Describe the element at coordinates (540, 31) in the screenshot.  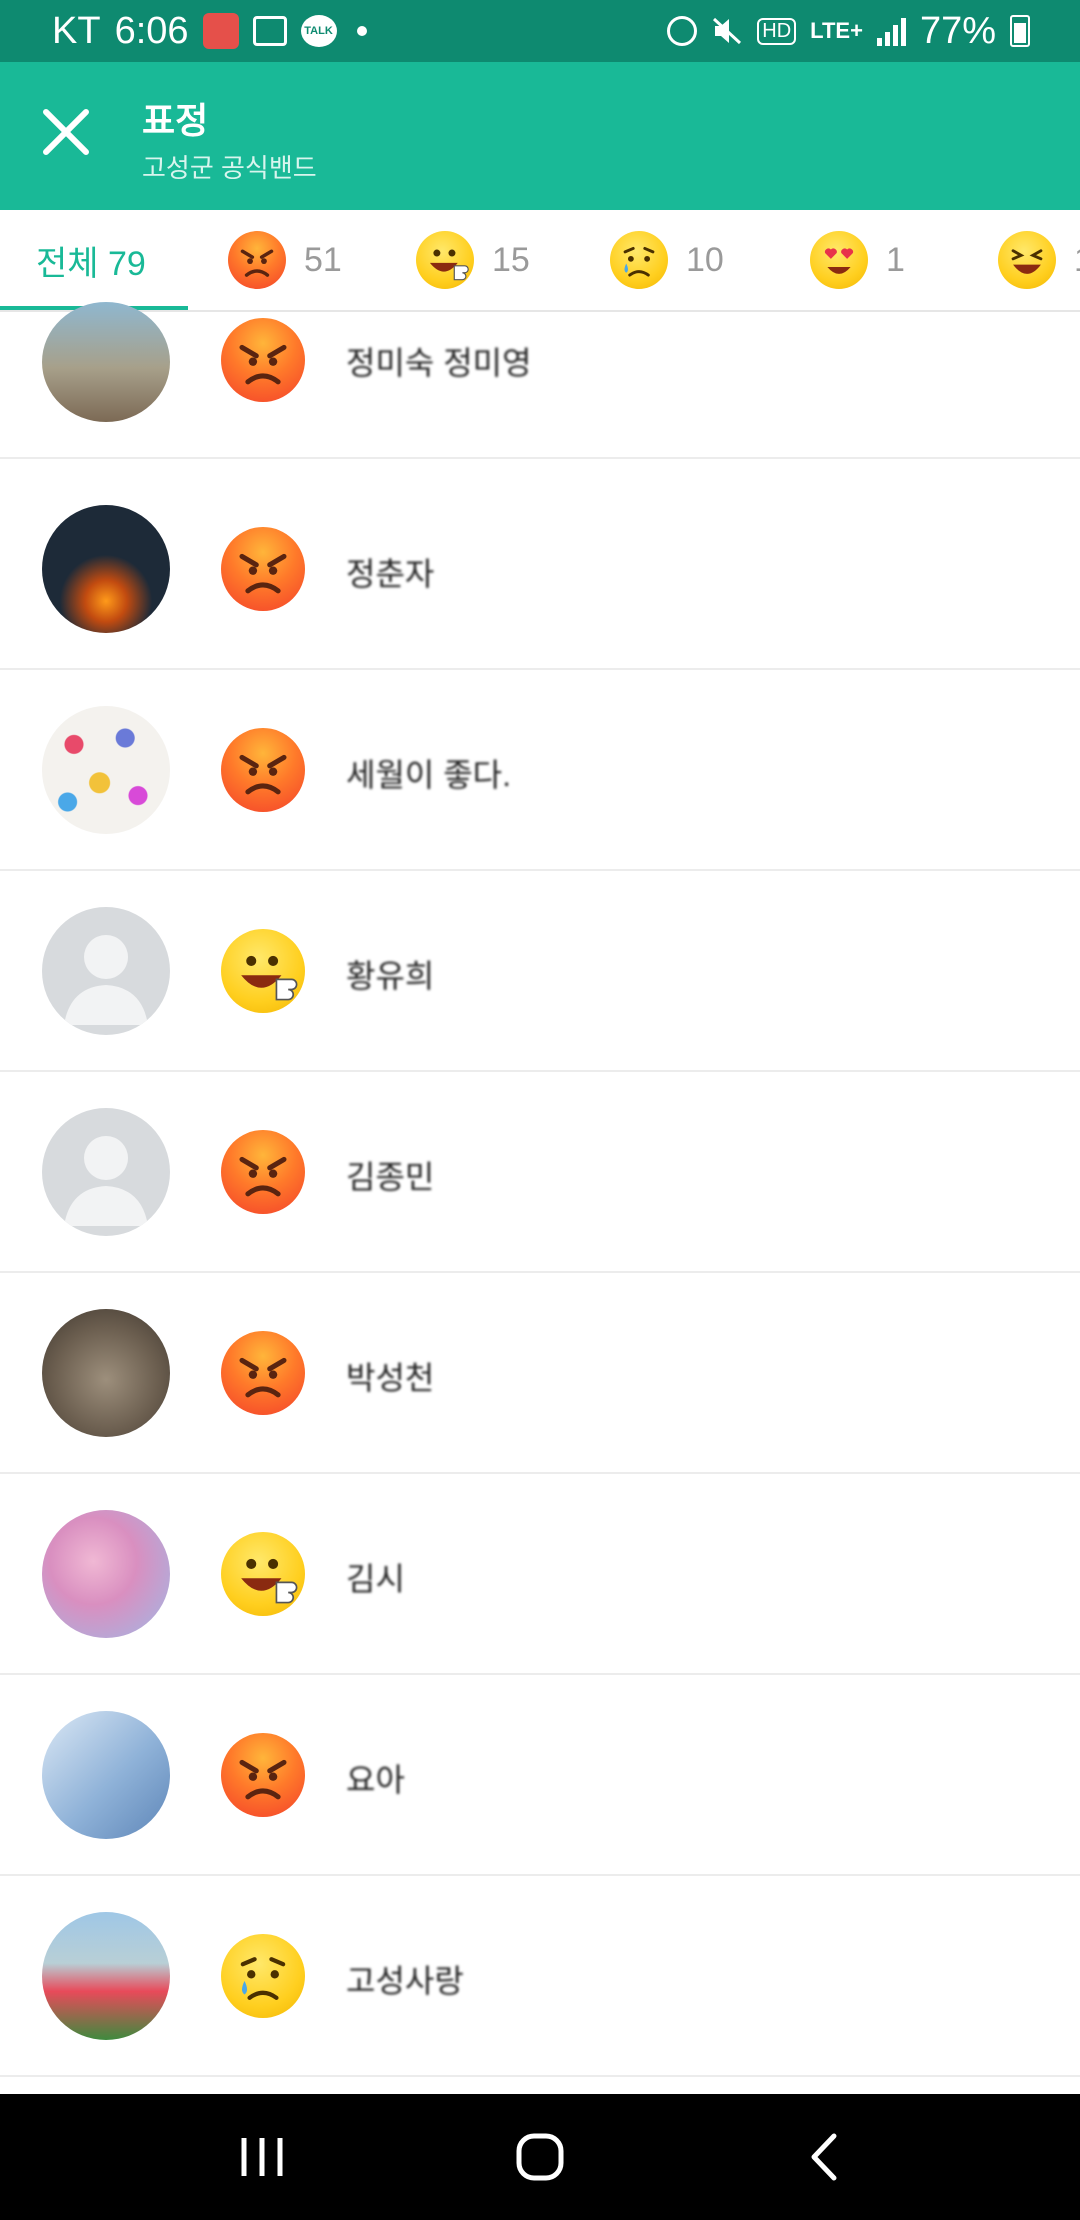
I see `status-bar: KT 6:06 TALK HD LTE+ 77%` at that location.